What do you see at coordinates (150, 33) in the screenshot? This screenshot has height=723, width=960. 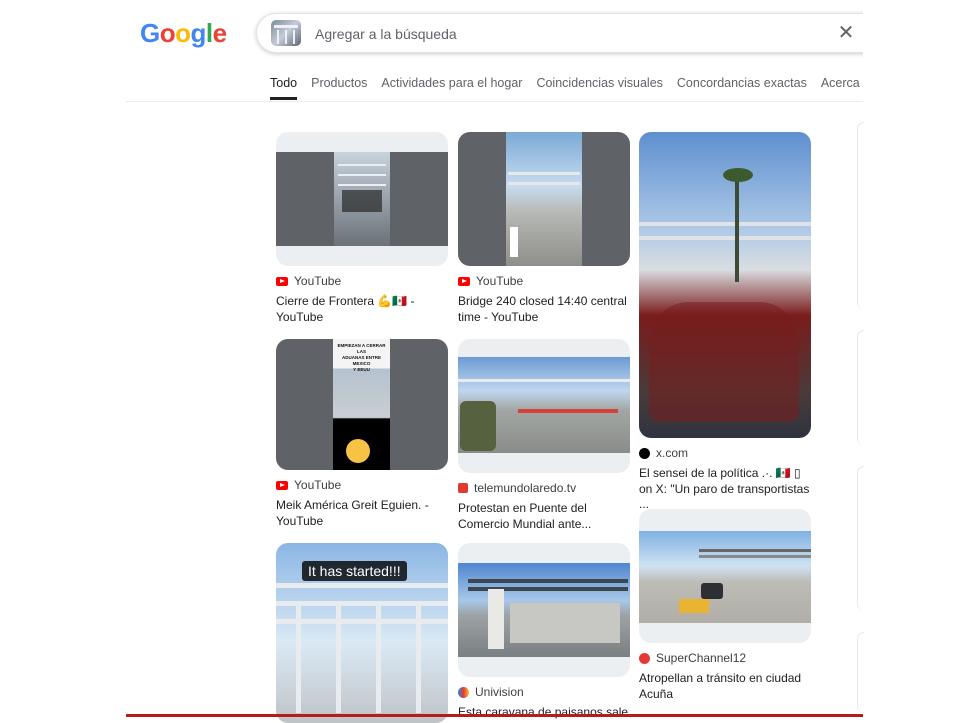 I see `logo-letter: G` at bounding box center [150, 33].